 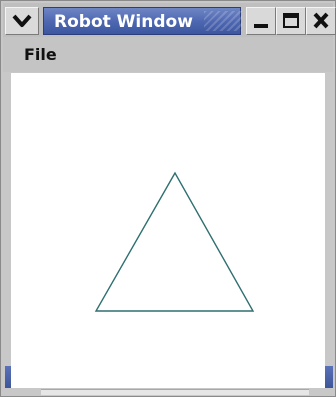 I want to click on chevron-down-icon, so click(x=22, y=20).